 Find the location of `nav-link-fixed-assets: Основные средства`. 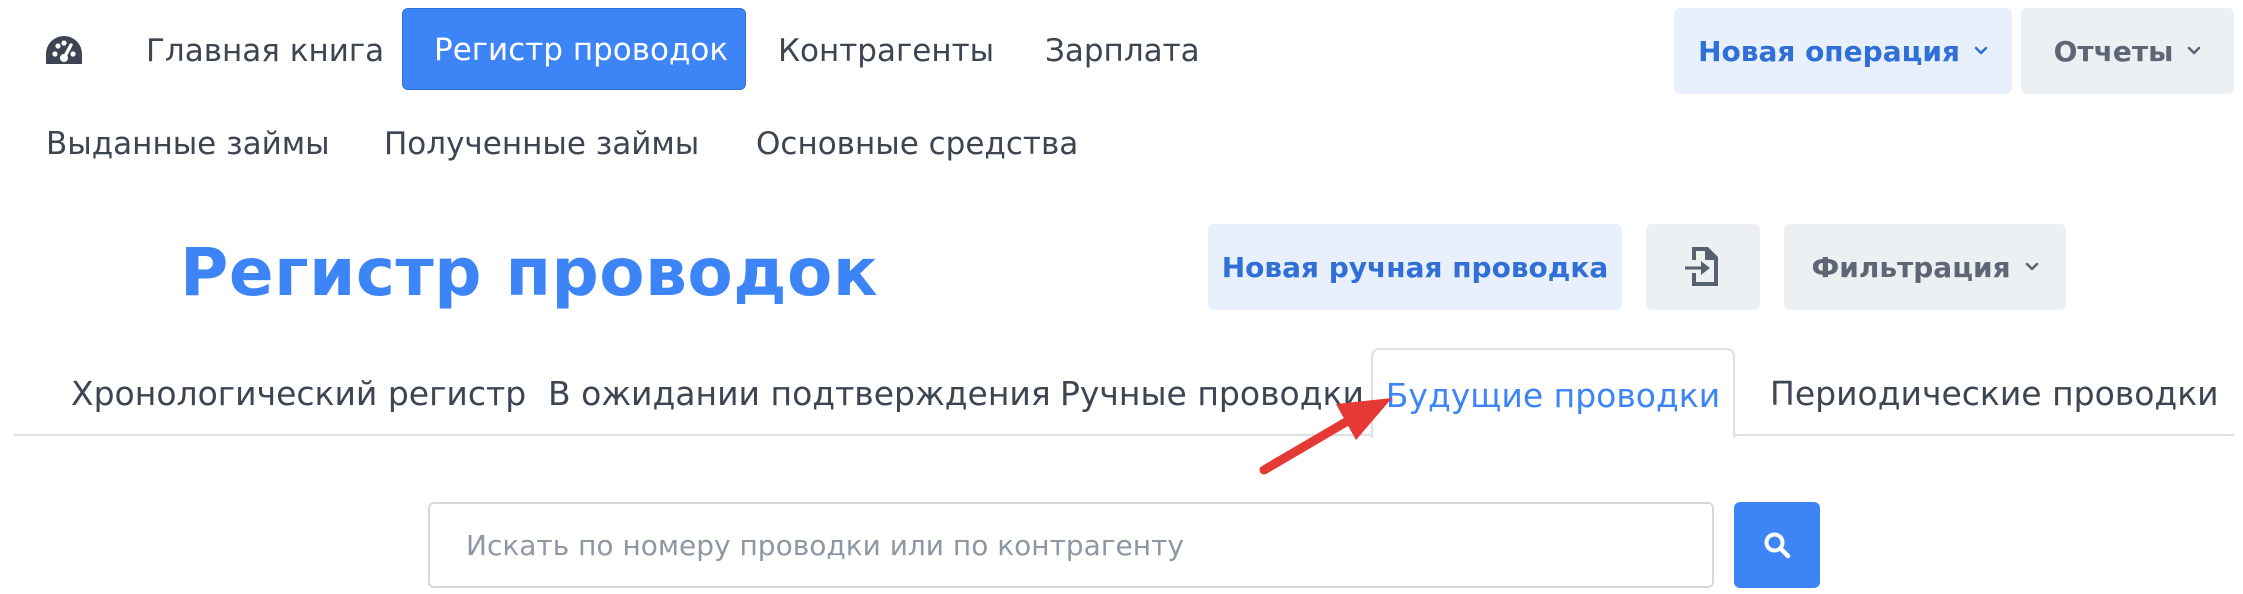

nav-link-fixed-assets: Основные средства is located at coordinates (917, 144).